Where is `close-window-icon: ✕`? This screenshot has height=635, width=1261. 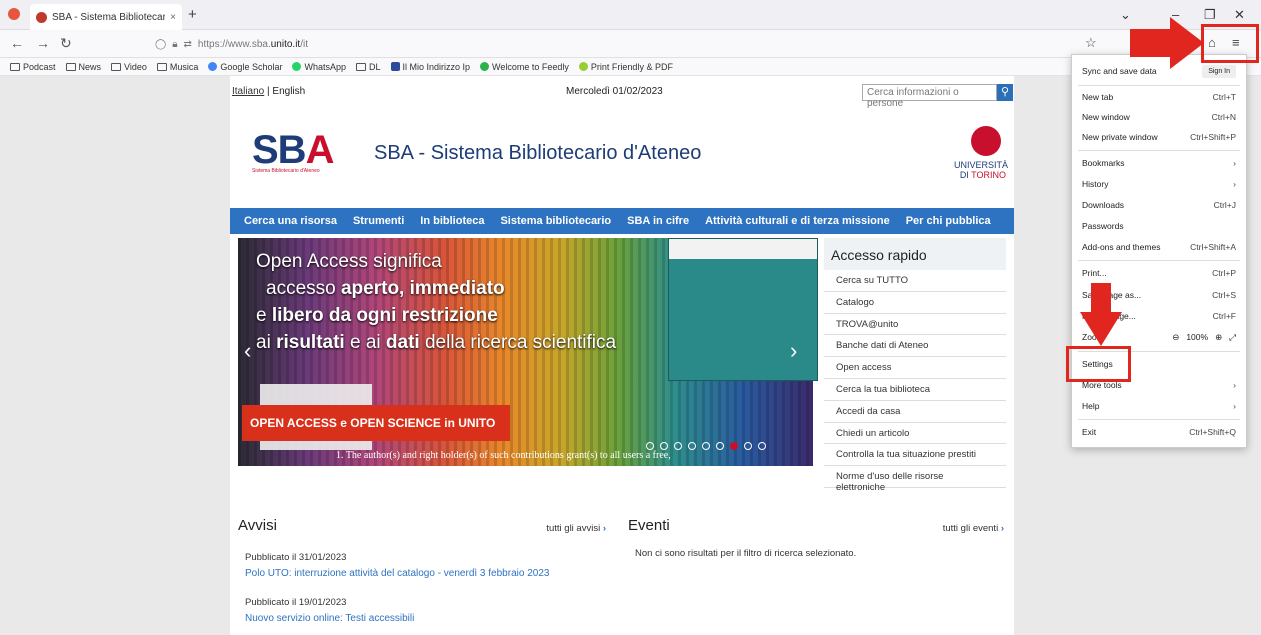 close-window-icon: ✕ is located at coordinates (1239, 15).